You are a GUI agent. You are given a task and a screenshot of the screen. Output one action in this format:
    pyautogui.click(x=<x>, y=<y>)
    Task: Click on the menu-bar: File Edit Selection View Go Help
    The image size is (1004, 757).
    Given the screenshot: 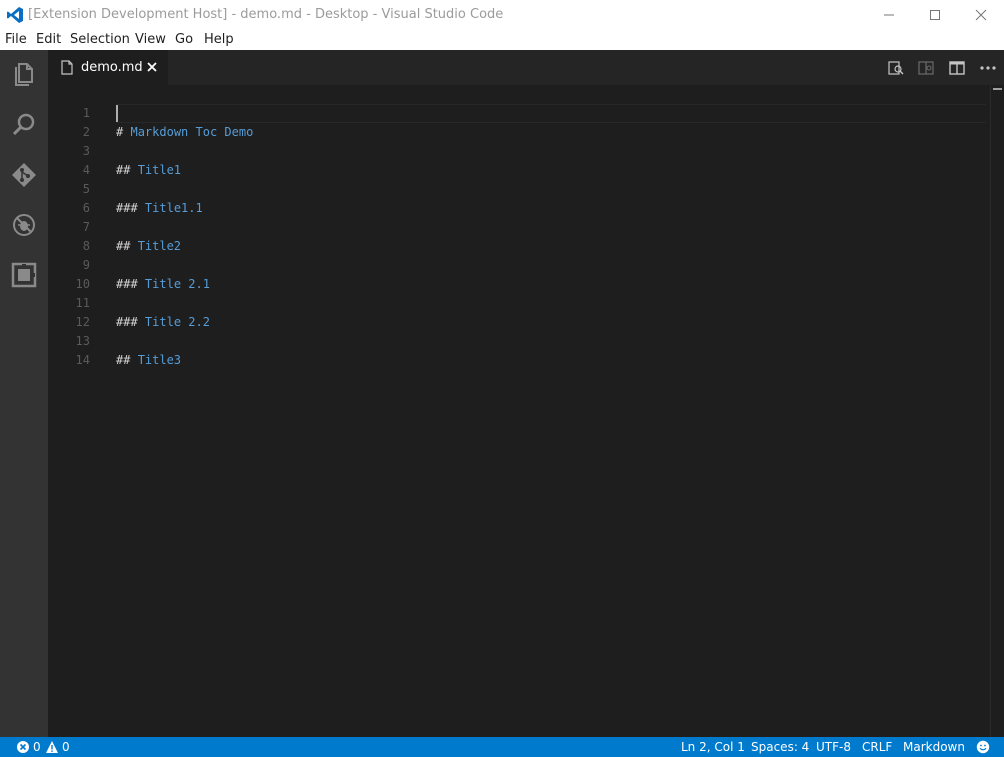 What is the action you would take?
    pyautogui.click(x=502, y=40)
    